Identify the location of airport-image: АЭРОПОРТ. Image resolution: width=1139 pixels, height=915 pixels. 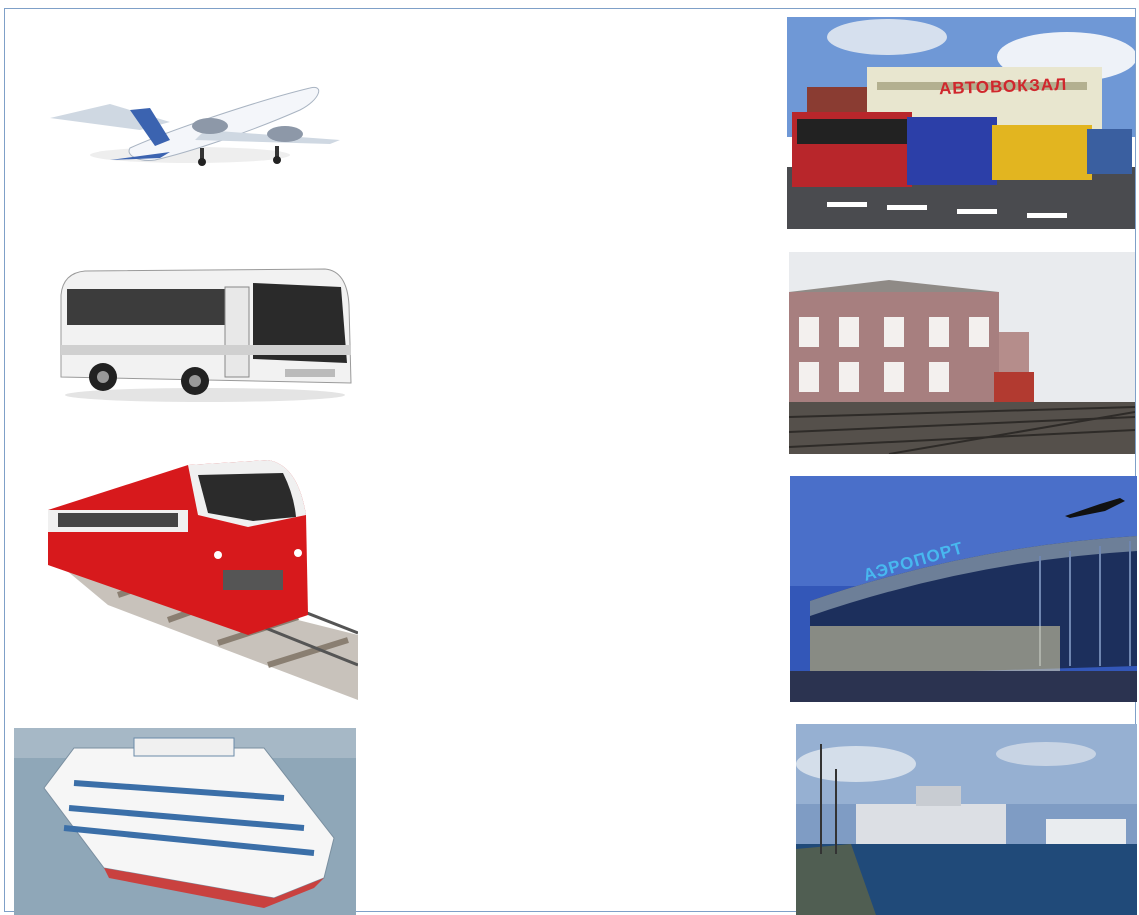
(963, 589).